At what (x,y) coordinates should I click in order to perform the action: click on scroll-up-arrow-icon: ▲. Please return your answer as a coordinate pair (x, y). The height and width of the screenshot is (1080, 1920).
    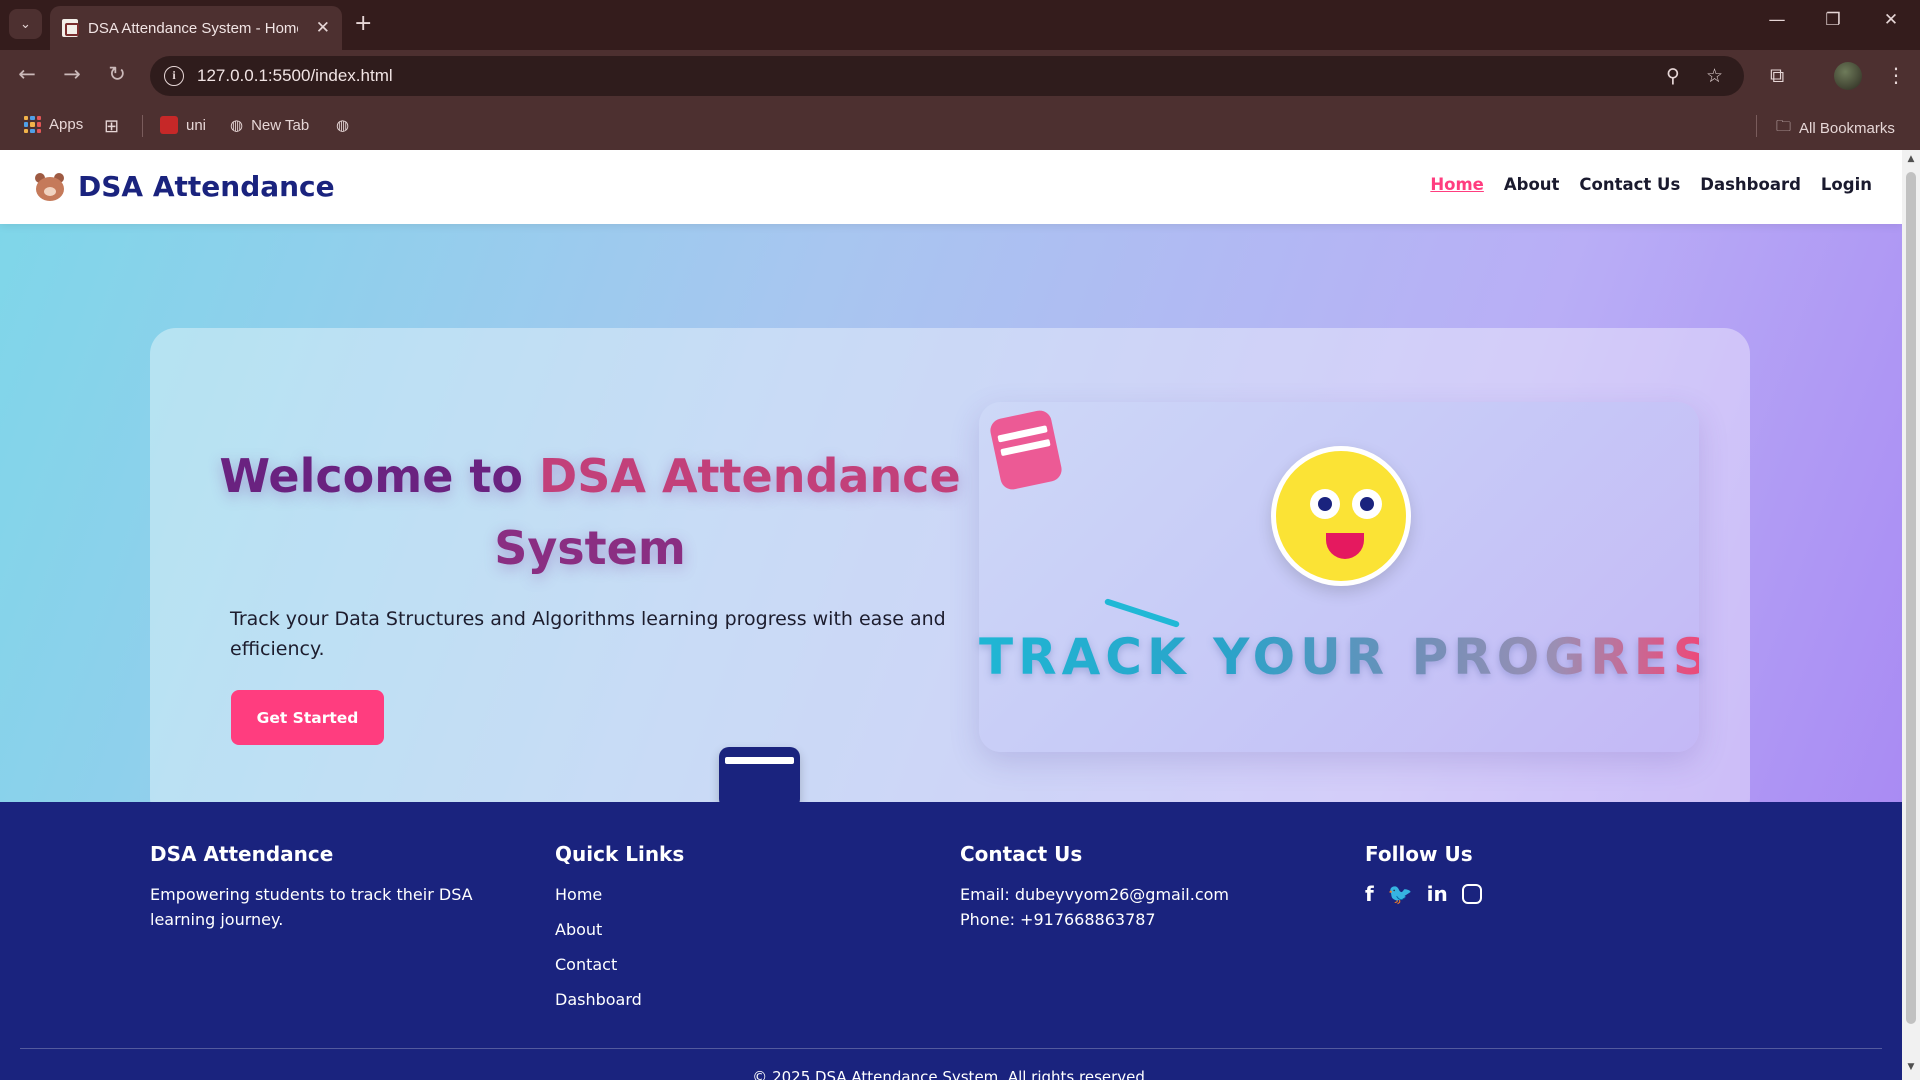
    Looking at the image, I should click on (1911, 159).